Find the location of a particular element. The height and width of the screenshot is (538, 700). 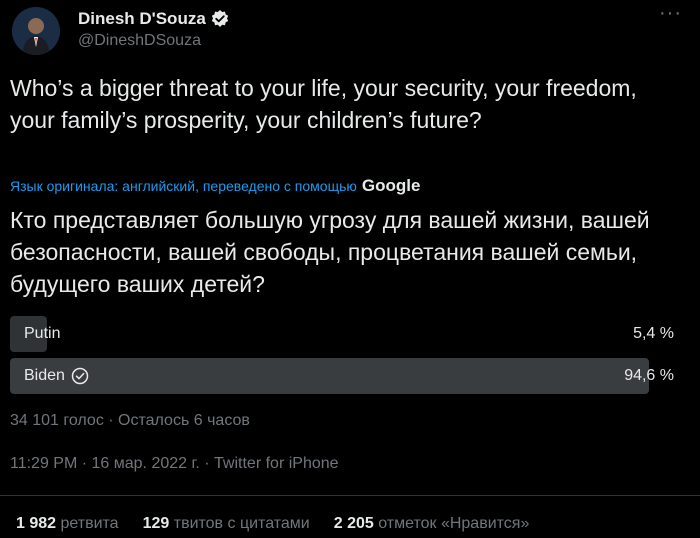

poll-option-percent: 5,4 % is located at coordinates (653, 333).